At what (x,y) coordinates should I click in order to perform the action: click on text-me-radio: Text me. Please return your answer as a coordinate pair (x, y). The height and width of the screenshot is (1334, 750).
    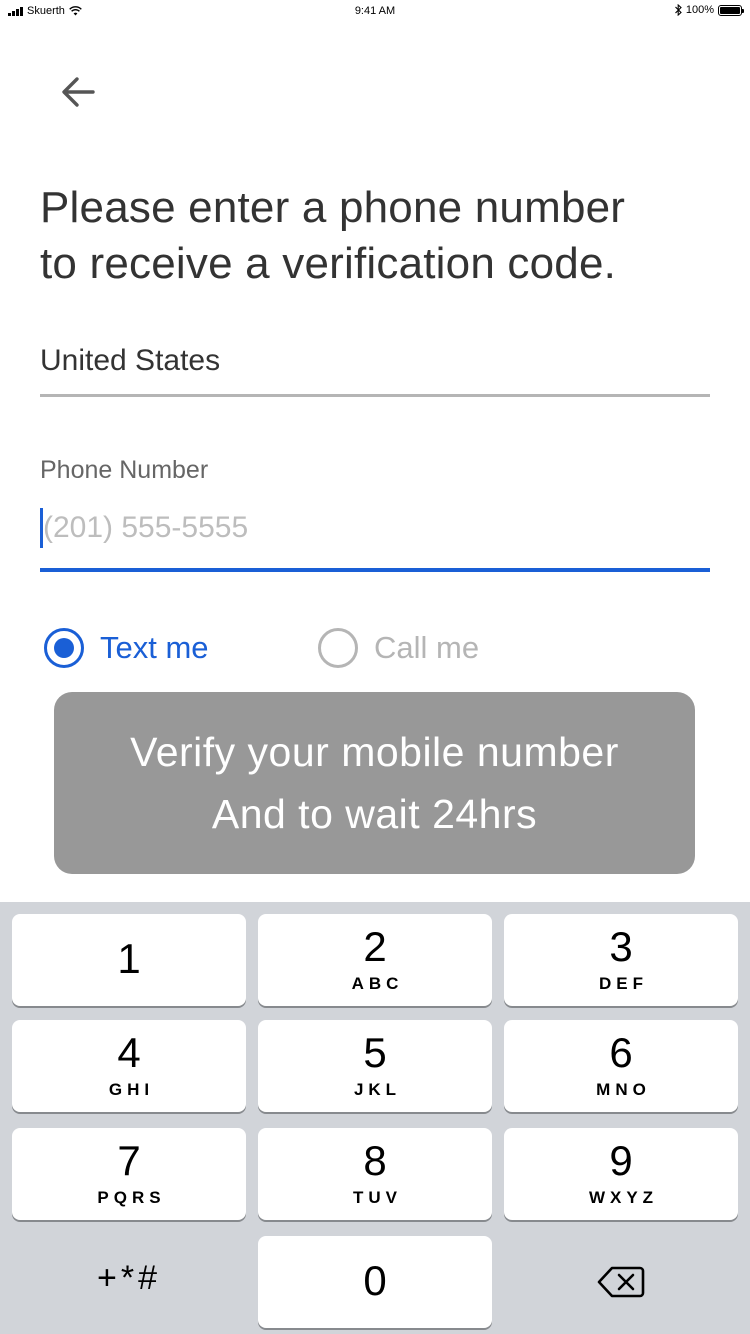
    Looking at the image, I should click on (126, 648).